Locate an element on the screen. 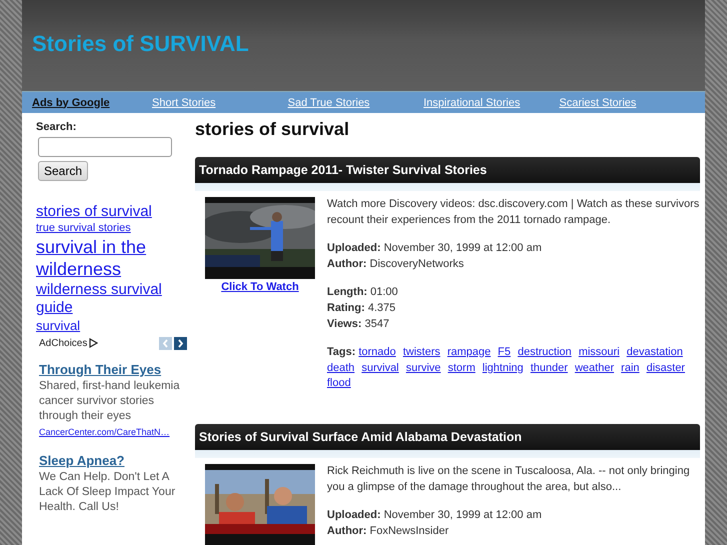  search-field is located at coordinates (105, 147).